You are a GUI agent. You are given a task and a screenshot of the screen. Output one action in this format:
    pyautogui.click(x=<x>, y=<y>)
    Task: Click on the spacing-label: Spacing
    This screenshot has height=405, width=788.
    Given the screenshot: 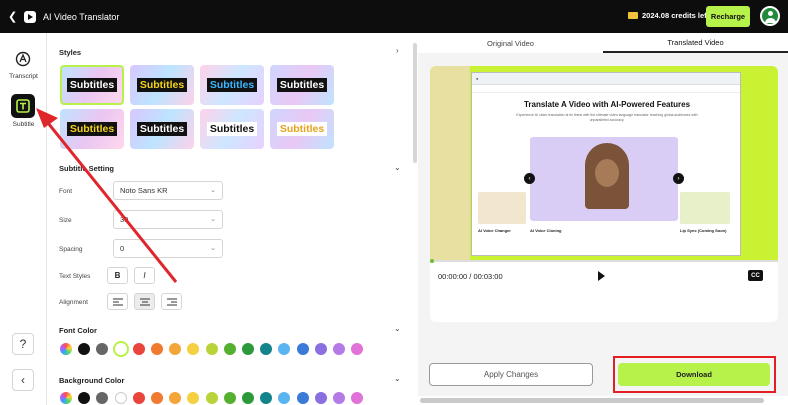 What is the action you would take?
    pyautogui.click(x=71, y=249)
    